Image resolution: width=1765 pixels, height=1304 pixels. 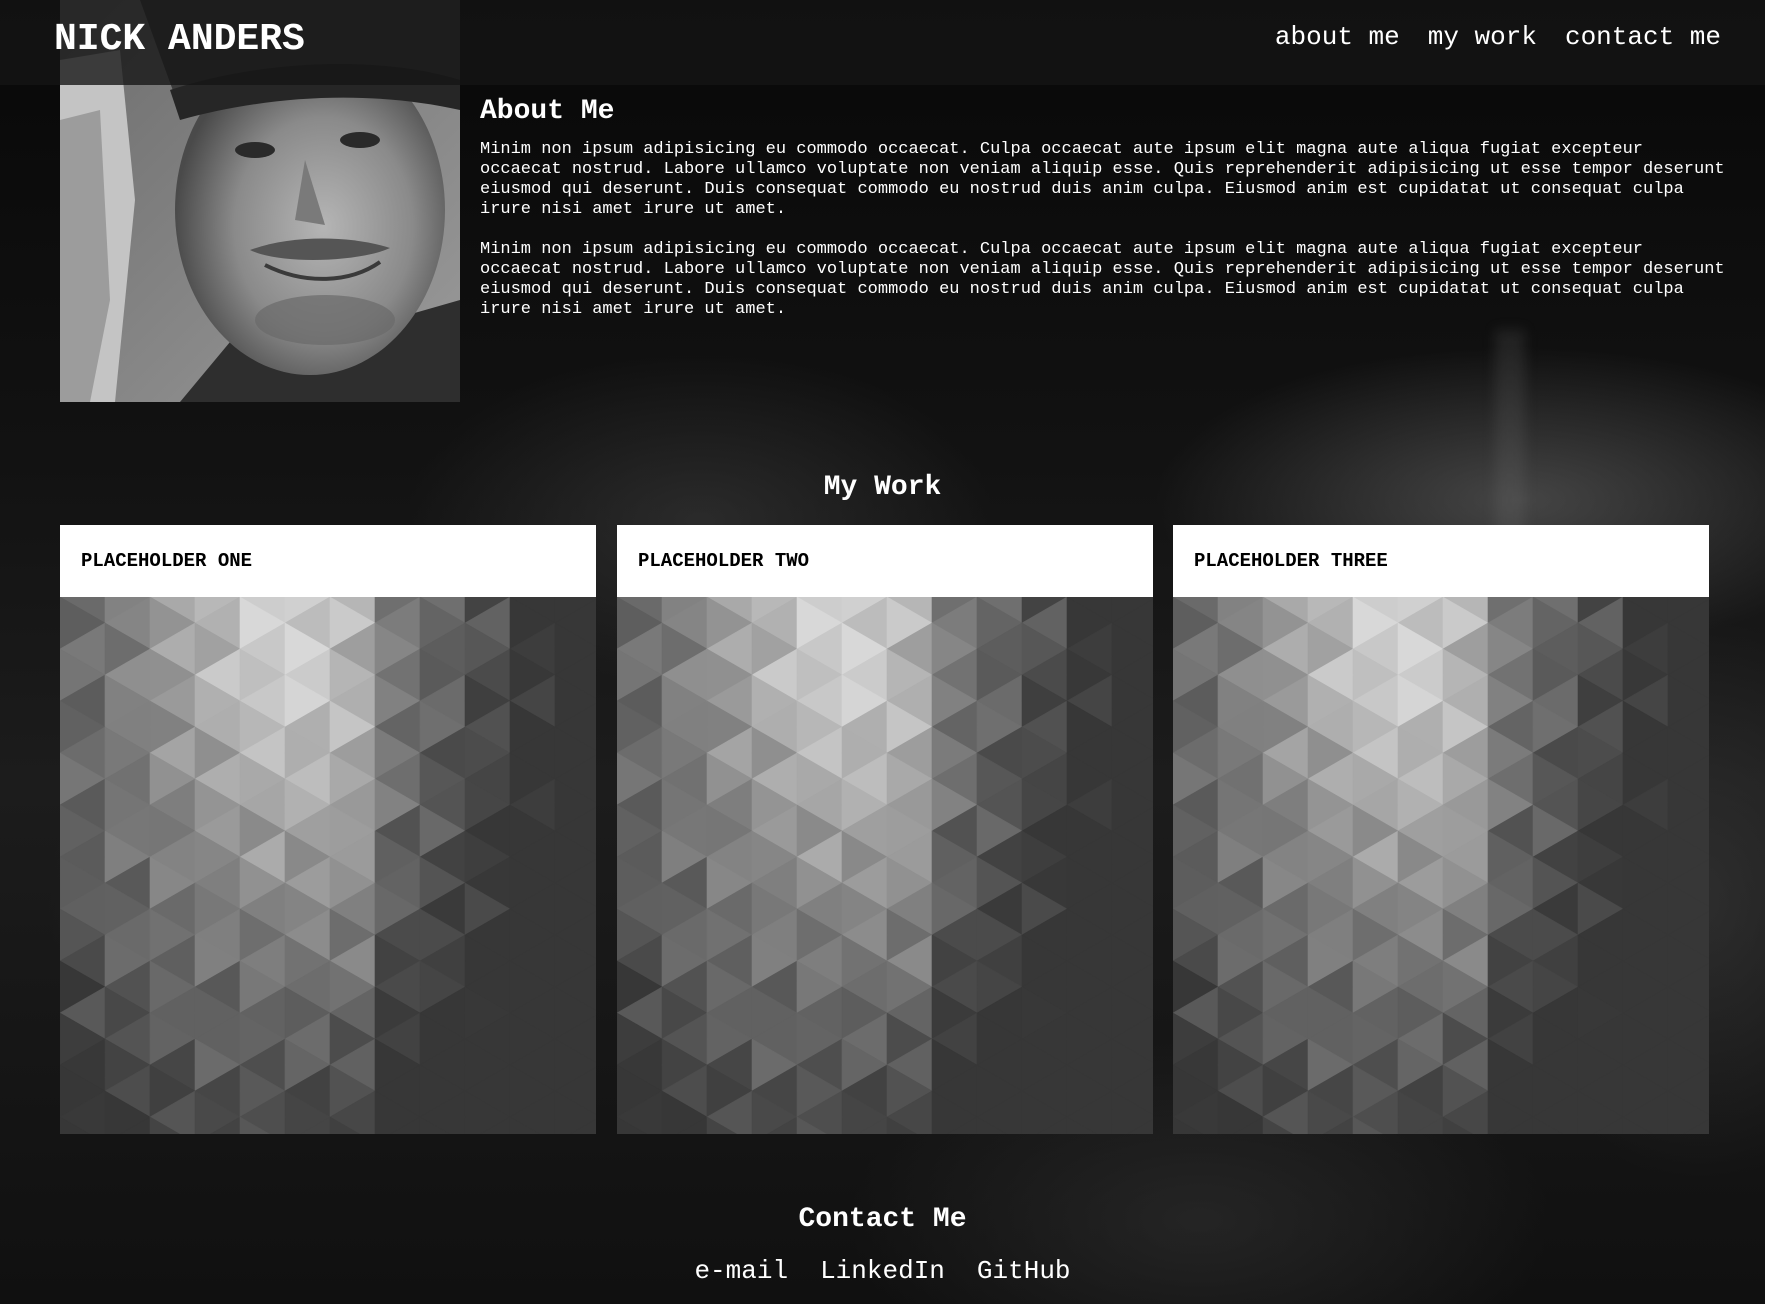 What do you see at coordinates (882, 42) in the screenshot?
I see `site-header: NICK ANDERS about me my work contact me` at bounding box center [882, 42].